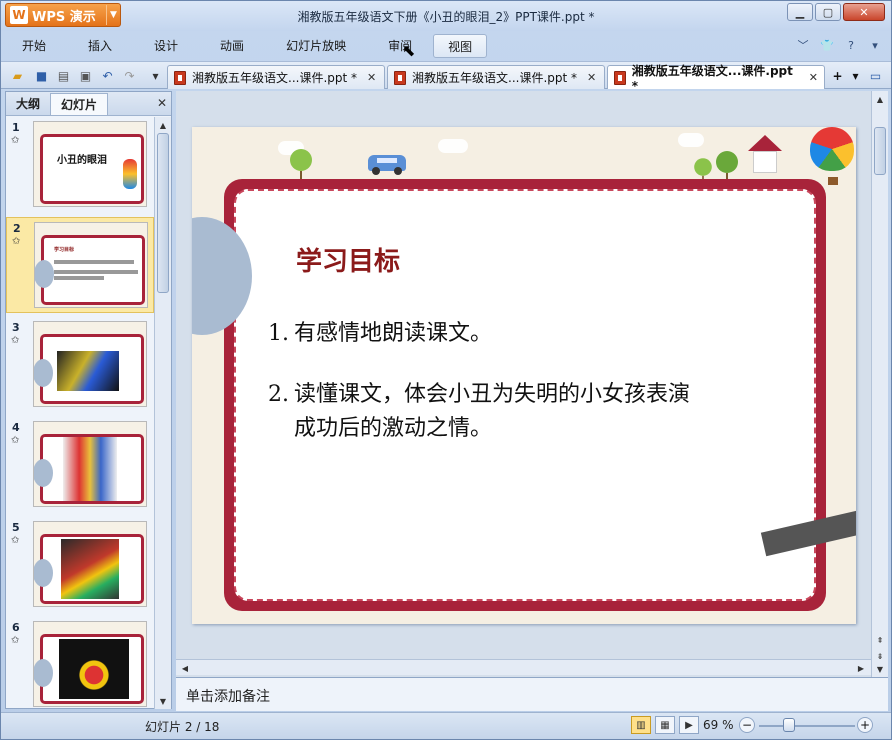  Describe the element at coordinates (316, 46) in the screenshot. I see `menu-slideshow: 幻灯片放映` at that location.